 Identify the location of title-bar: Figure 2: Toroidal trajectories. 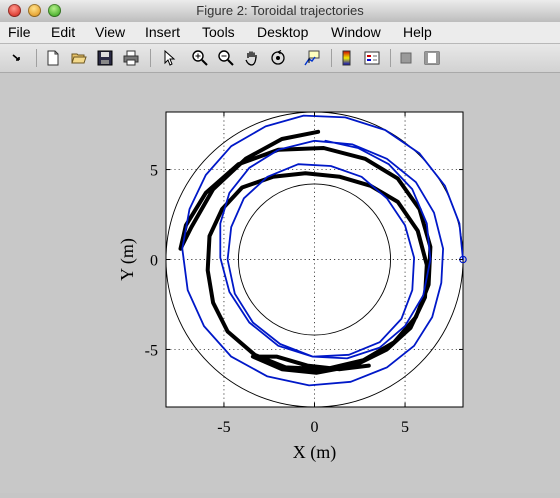
(280, 11).